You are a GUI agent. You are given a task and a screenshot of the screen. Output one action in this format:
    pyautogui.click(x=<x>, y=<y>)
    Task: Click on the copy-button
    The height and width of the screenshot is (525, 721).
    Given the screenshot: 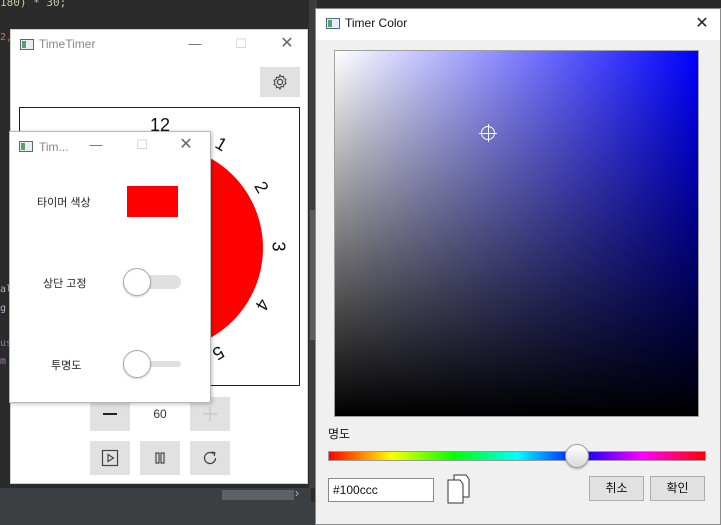 What is the action you would take?
    pyautogui.click(x=458, y=489)
    